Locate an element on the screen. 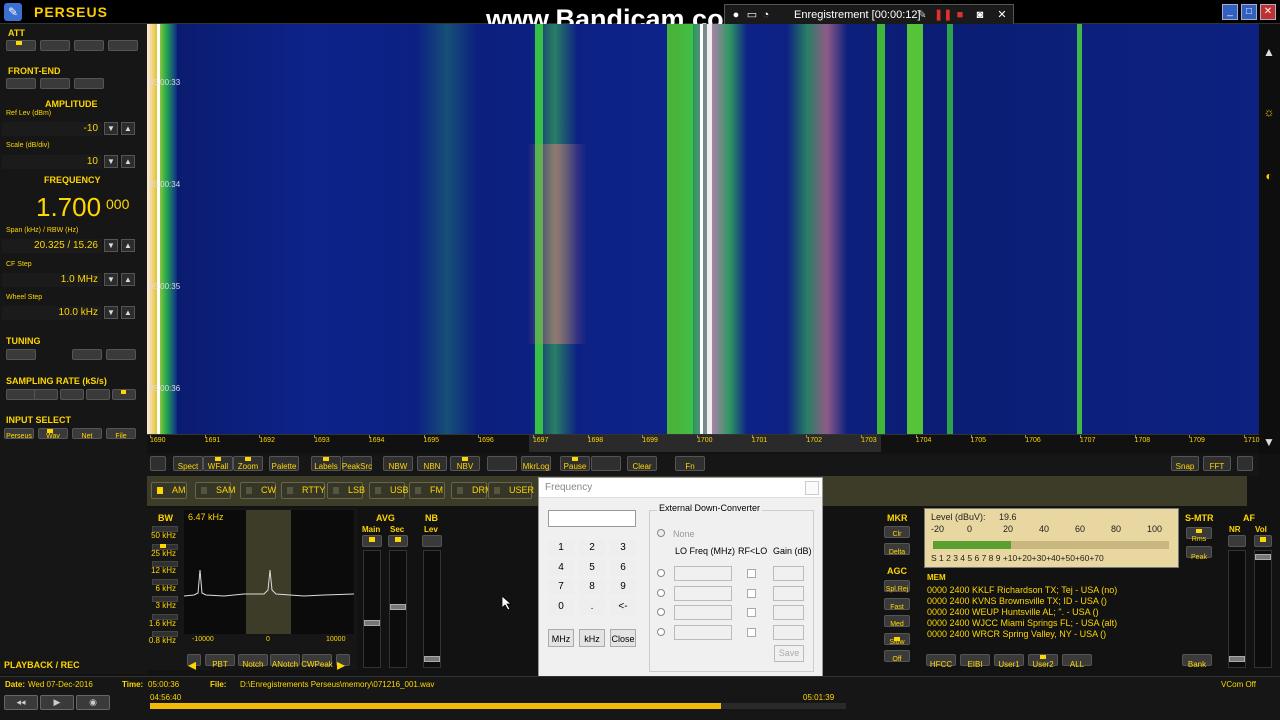 This screenshot has width=1280, height=720. cf-step-down-icon: ▼ is located at coordinates (111, 279).